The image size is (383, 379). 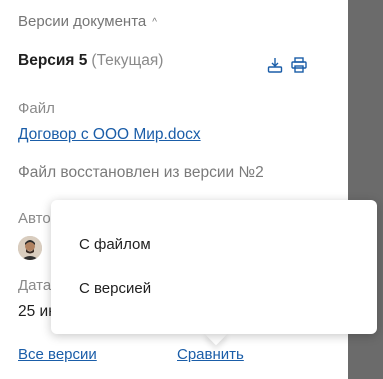 I want to click on avatar, so click(x=30, y=248).